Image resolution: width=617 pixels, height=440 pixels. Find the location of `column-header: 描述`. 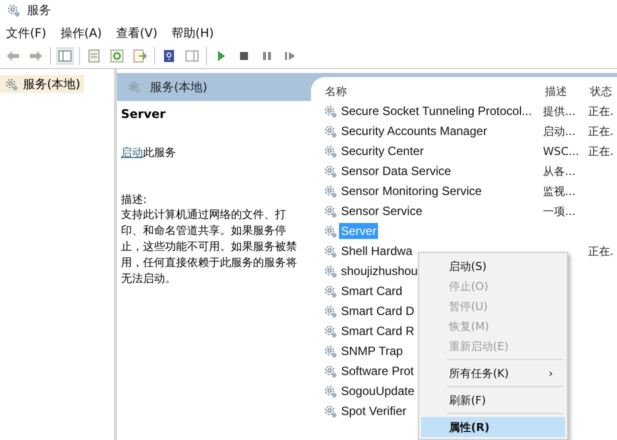

column-header: 描述 is located at coordinates (556, 91).